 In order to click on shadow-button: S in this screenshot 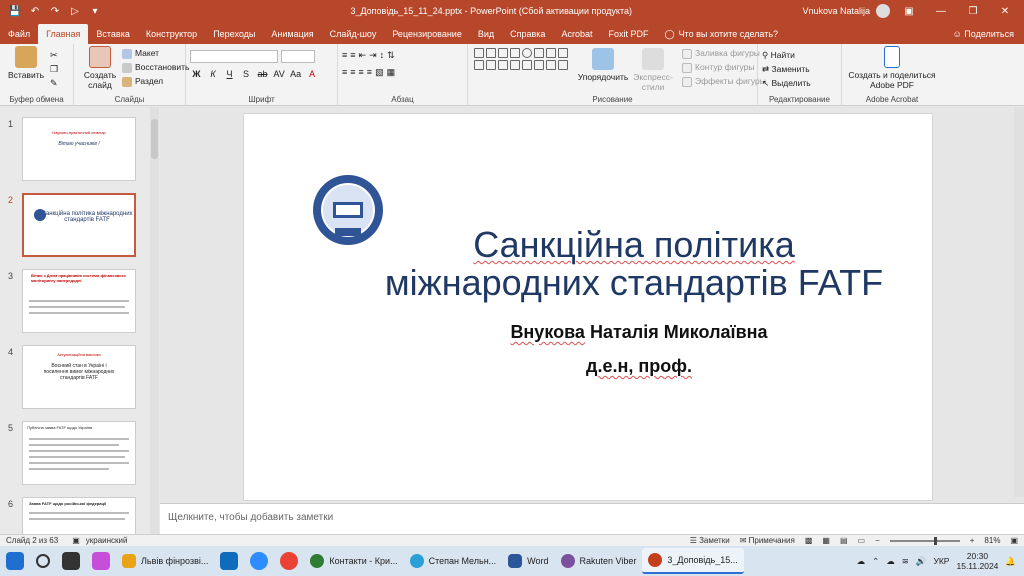, I will do `click(246, 74)`.